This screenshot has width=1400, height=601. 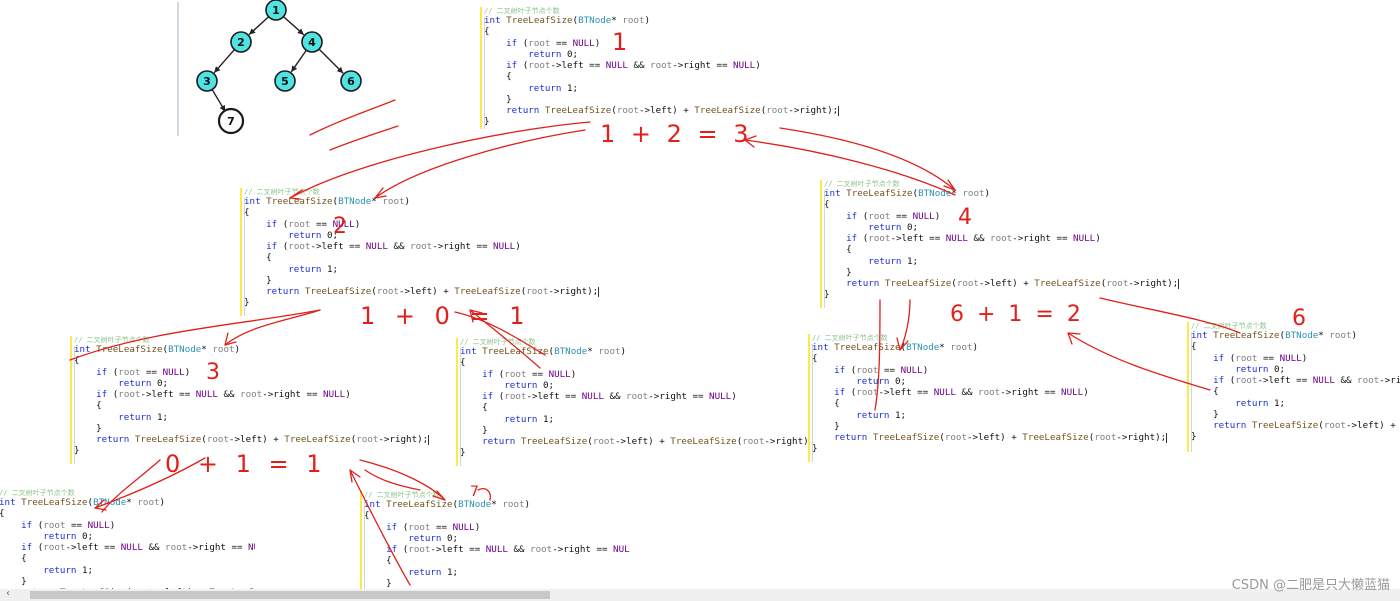 What do you see at coordinates (474, 492) in the screenshot?
I see `annotation-node7-number: 7` at bounding box center [474, 492].